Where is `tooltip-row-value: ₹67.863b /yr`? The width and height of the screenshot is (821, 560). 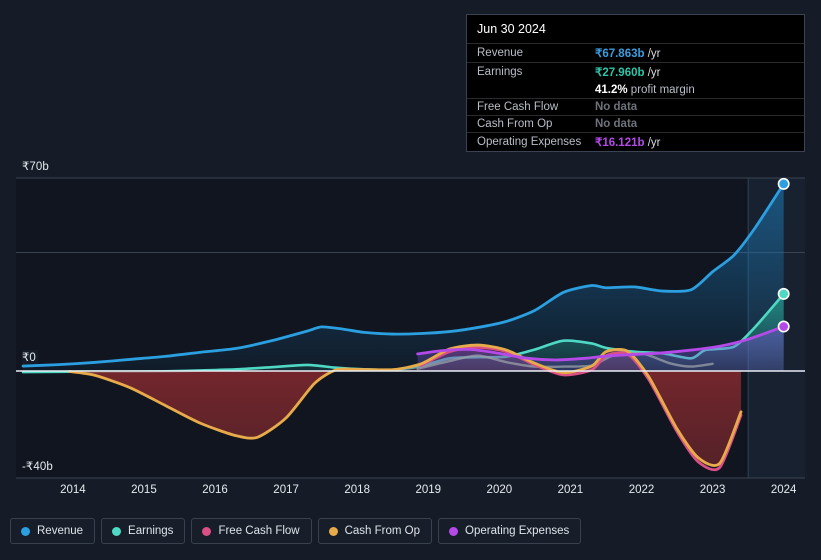
tooltip-row-value: ₹67.863b /yr is located at coordinates (628, 53).